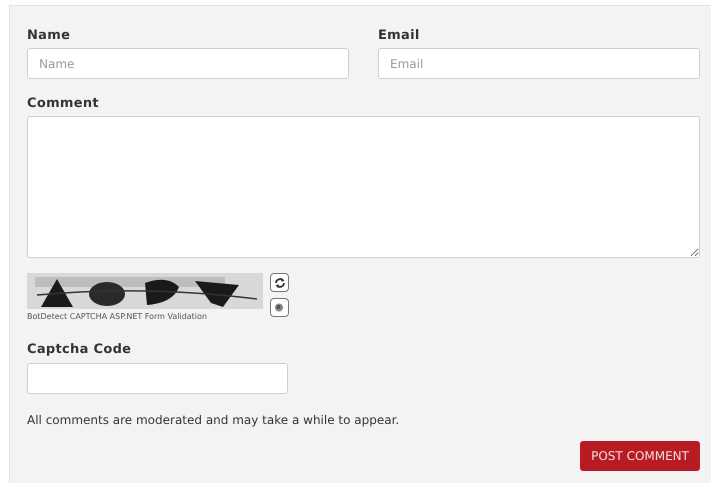  I want to click on field-label: Comment, so click(63, 104).